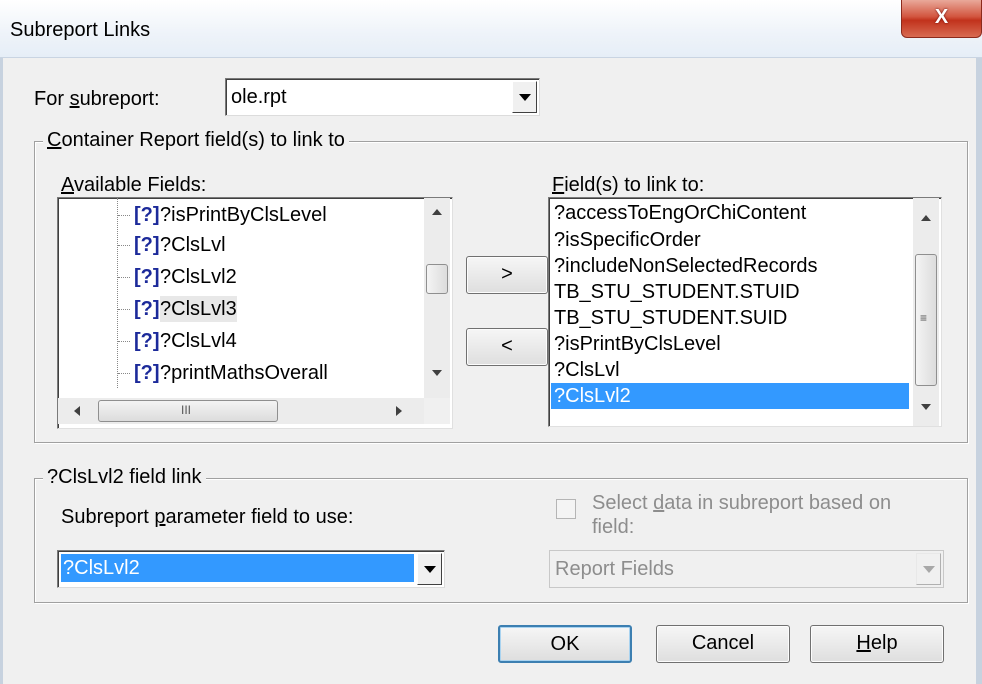  What do you see at coordinates (730, 396) in the screenshot?
I see `list-item-selected: ?ClsLvl2` at bounding box center [730, 396].